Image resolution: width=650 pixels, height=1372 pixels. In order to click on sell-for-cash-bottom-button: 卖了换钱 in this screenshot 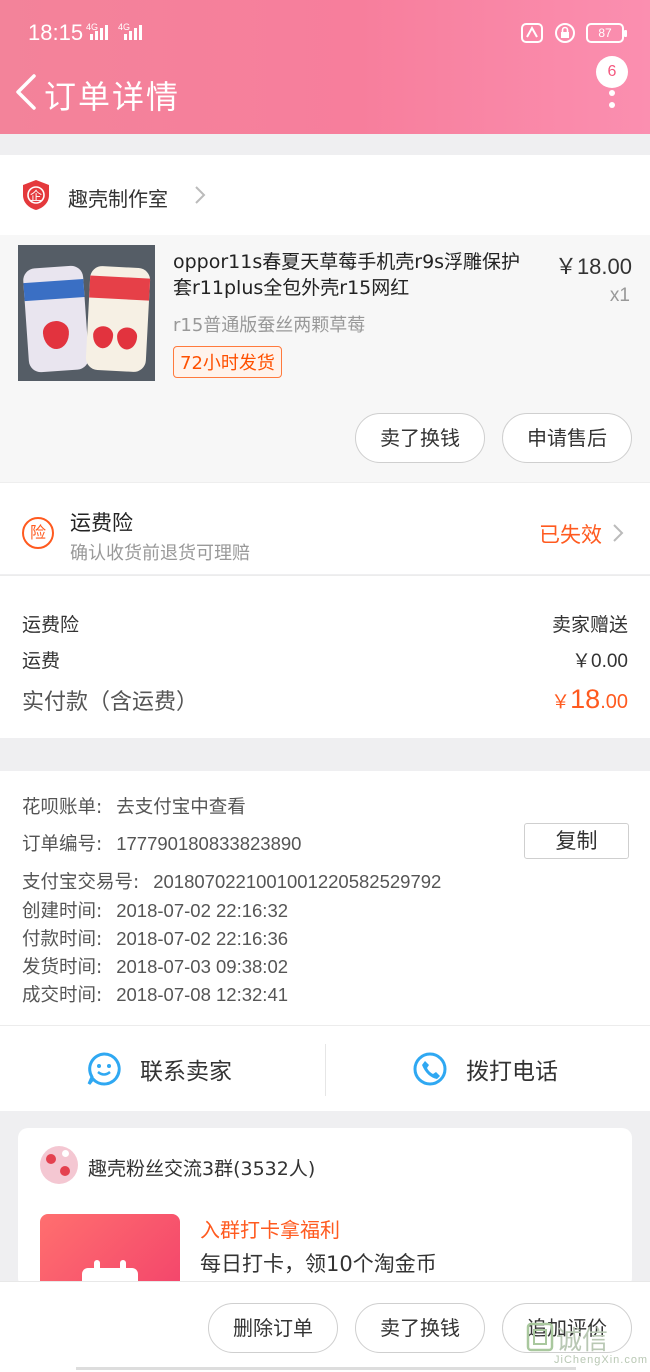, I will do `click(420, 1328)`.